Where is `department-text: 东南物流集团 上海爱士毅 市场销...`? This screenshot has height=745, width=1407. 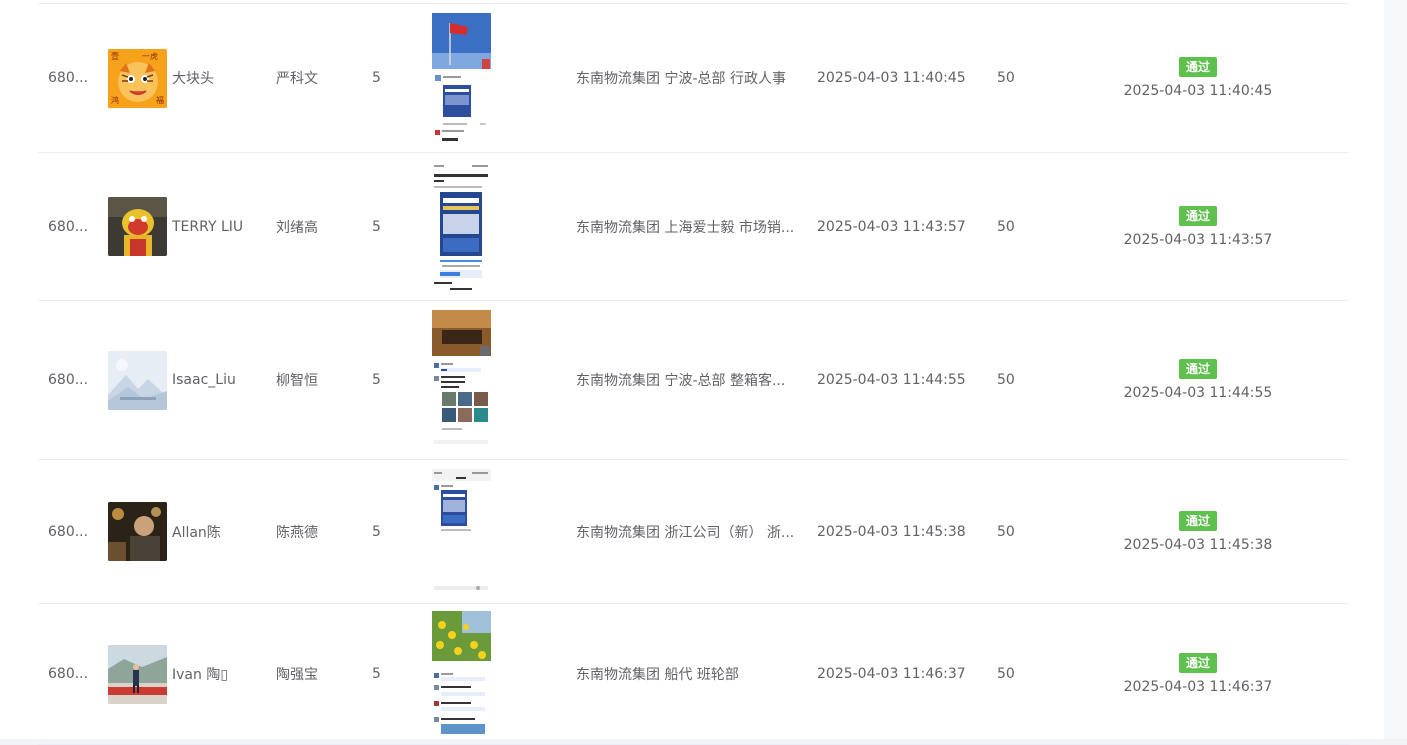
department-text: 东南物流集团 上海爱士毅 市场销... is located at coordinates (685, 227).